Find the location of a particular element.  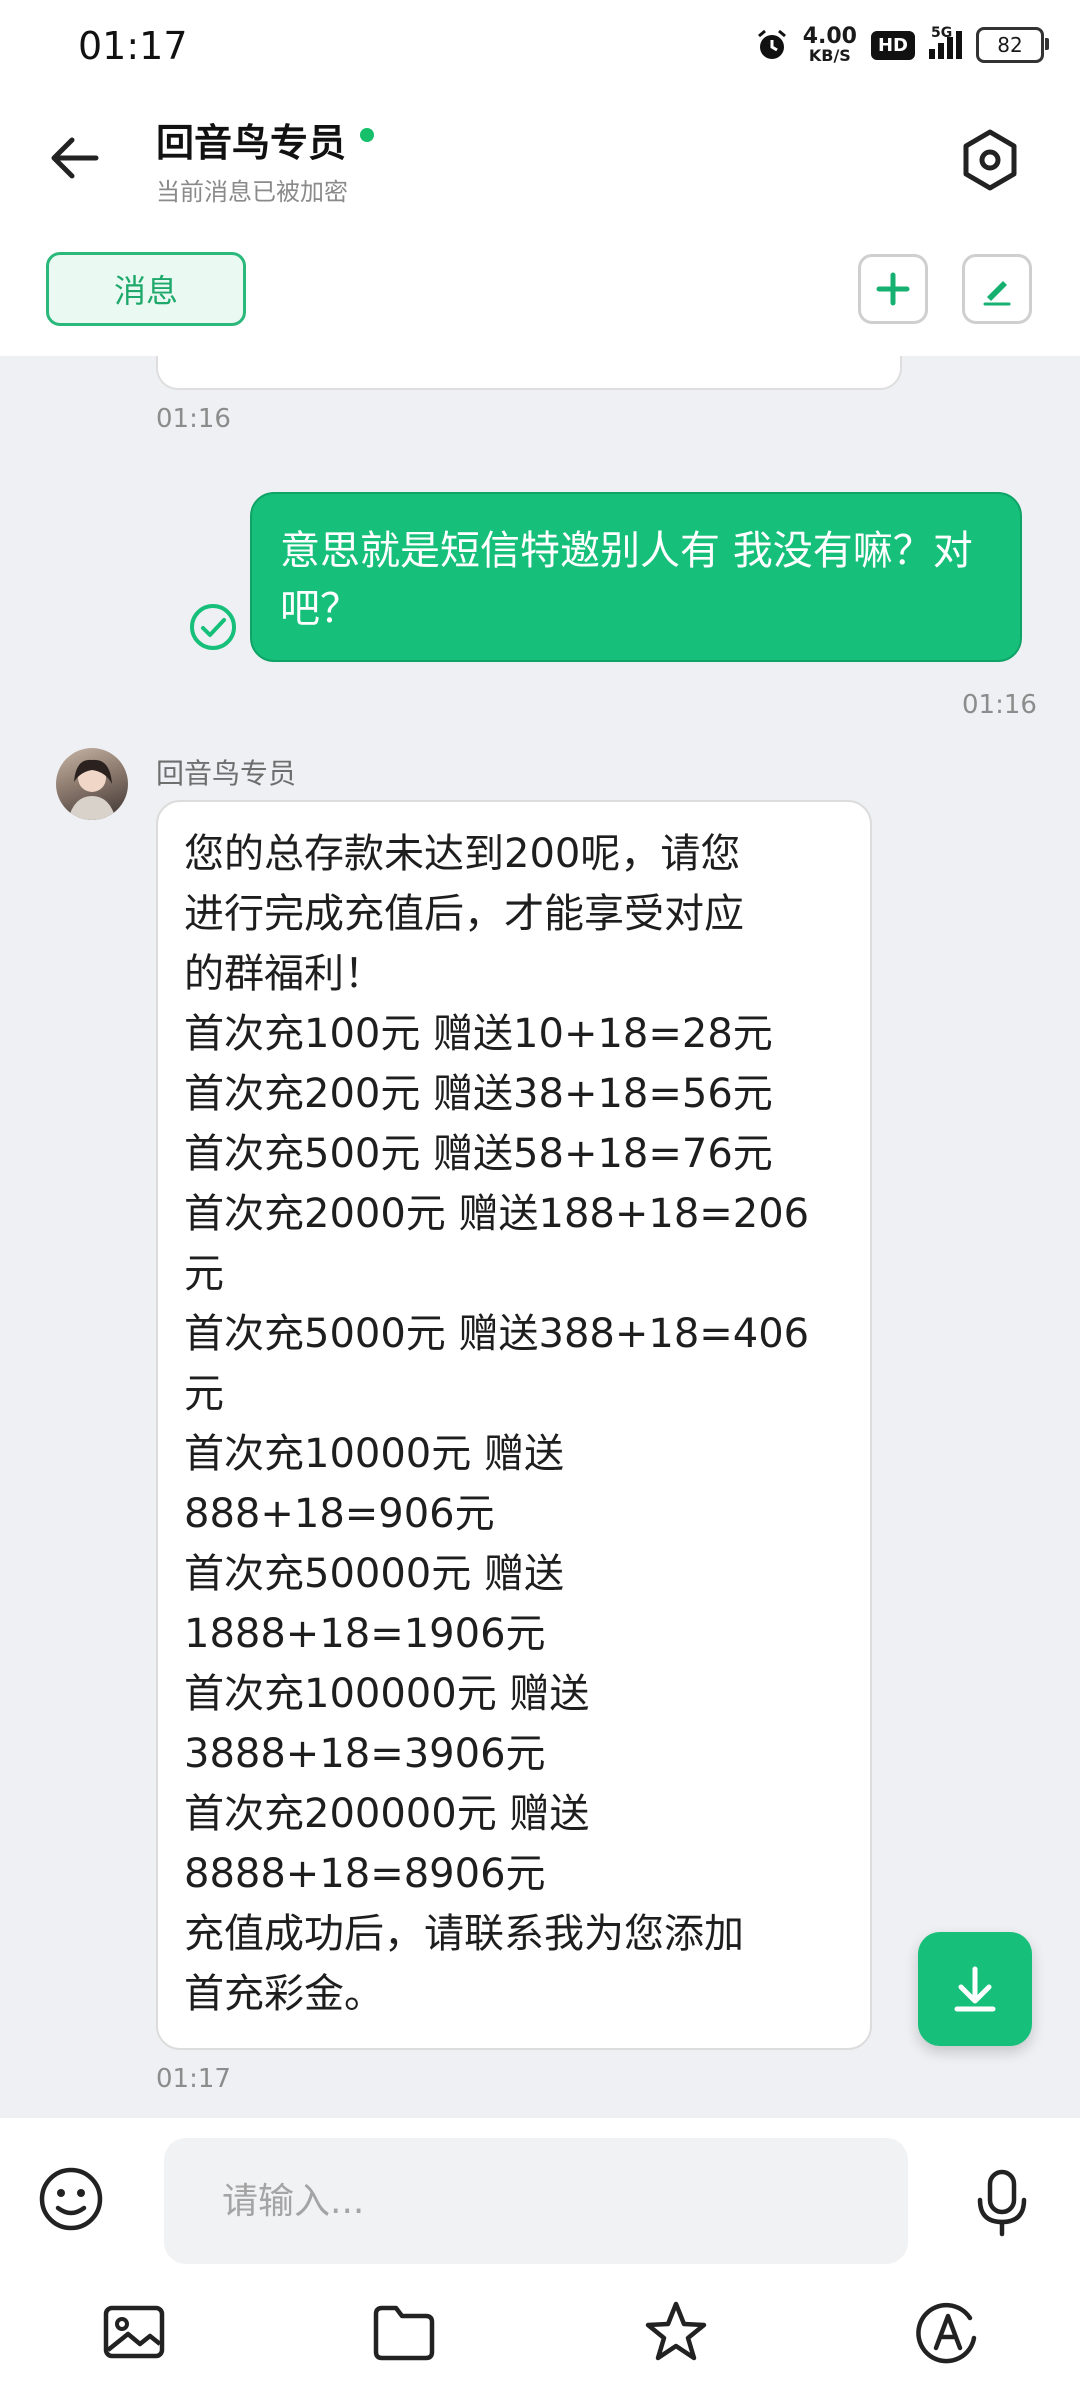

received-message-time: 01:17 is located at coordinates (193, 2079).